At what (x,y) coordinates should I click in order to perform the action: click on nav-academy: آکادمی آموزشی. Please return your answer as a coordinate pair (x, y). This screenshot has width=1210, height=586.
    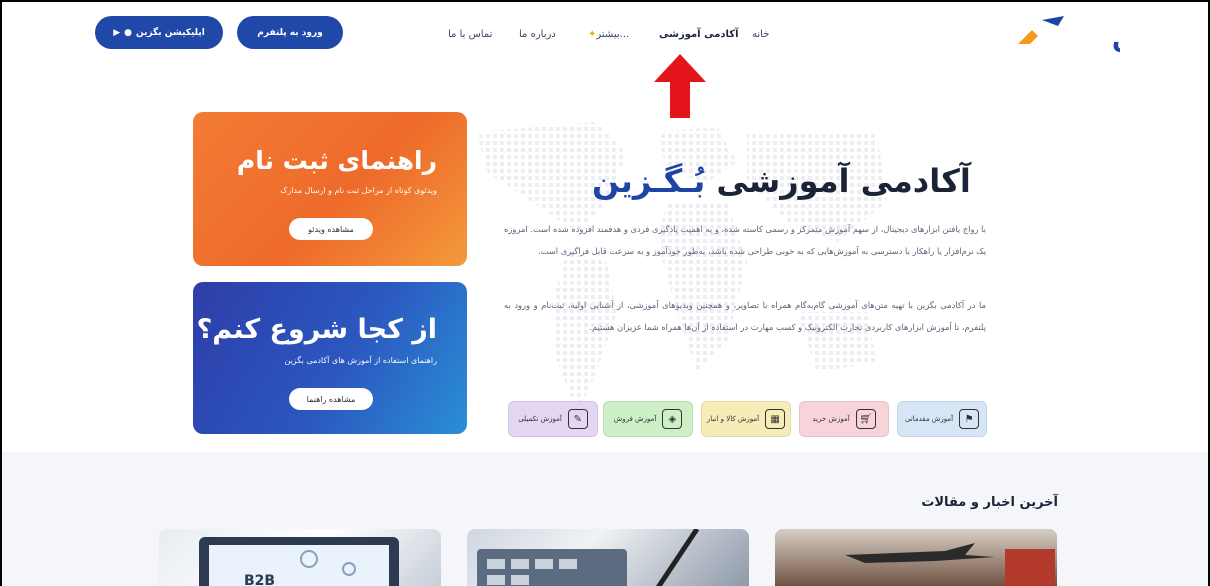
    Looking at the image, I should click on (699, 34).